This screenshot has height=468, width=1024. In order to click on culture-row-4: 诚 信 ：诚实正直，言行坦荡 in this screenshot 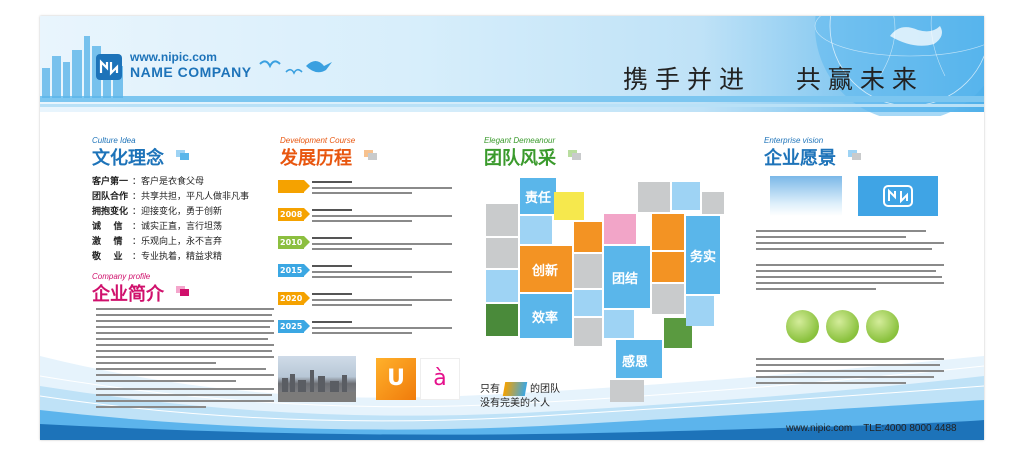, I will do `click(157, 225)`.